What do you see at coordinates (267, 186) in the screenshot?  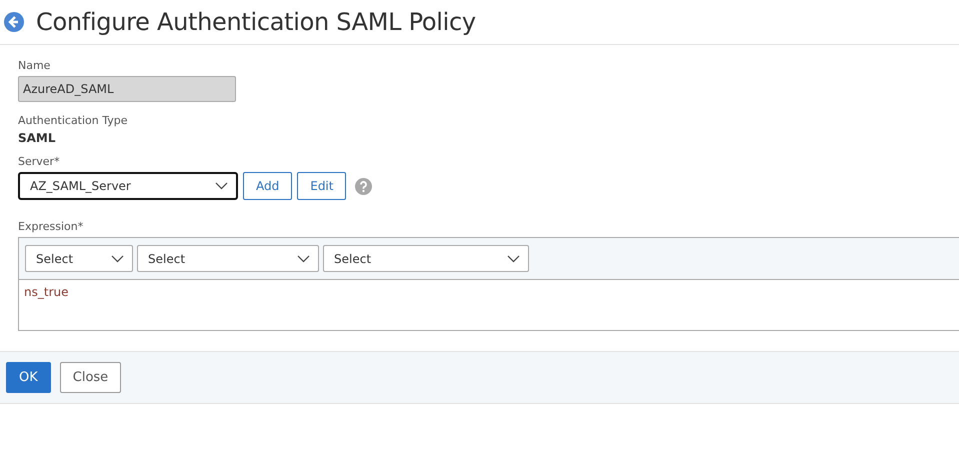 I see `server-button: Add` at bounding box center [267, 186].